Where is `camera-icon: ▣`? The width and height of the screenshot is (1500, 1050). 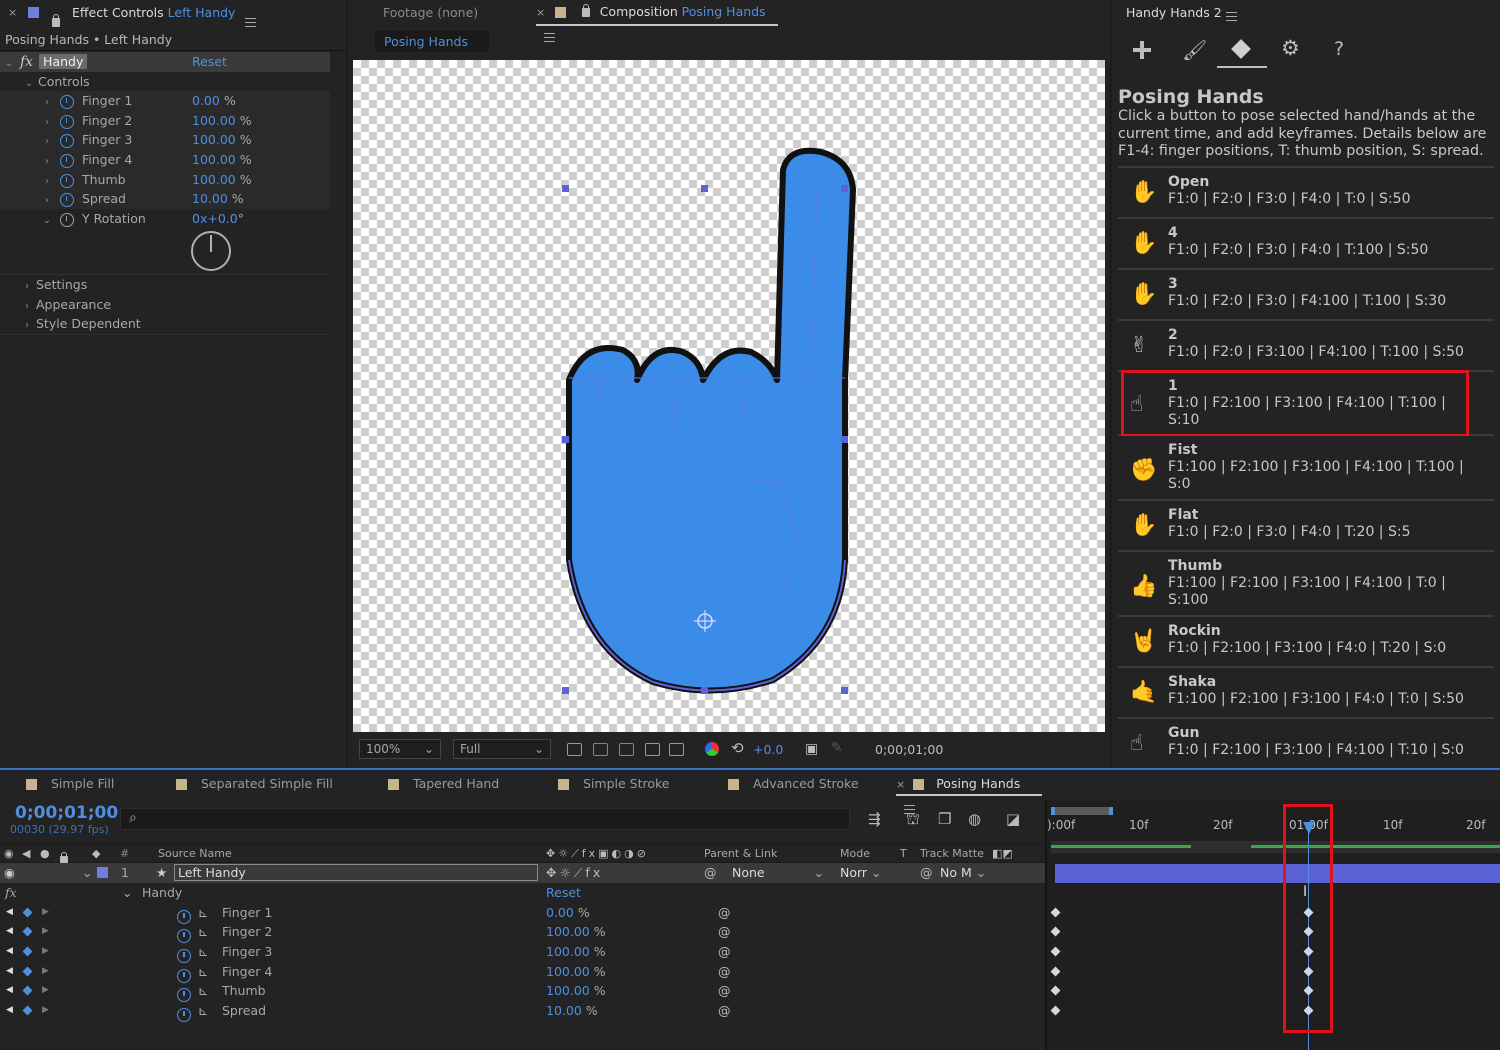
camera-icon: ▣ is located at coordinates (811, 749).